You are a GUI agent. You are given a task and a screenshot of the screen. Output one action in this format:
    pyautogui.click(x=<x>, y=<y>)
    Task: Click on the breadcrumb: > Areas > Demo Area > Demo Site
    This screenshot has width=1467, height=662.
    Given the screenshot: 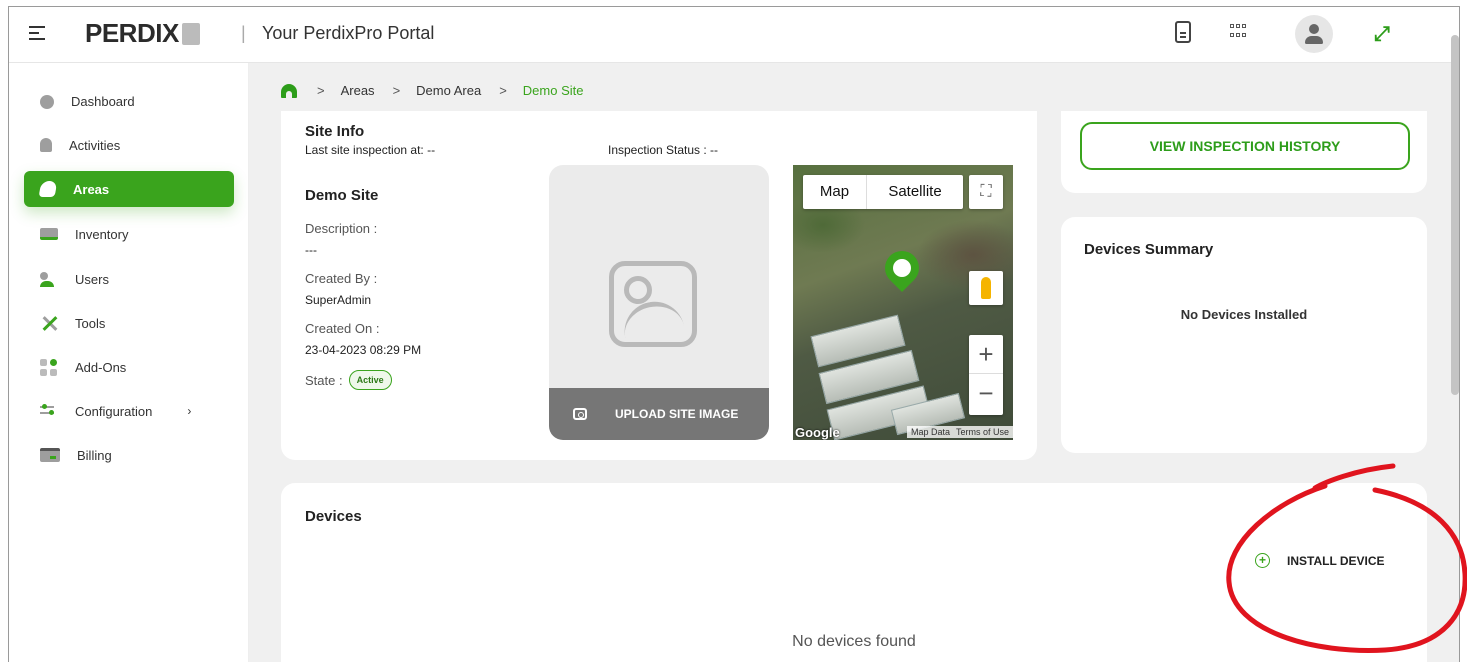 What is the action you would take?
    pyautogui.click(x=441, y=90)
    